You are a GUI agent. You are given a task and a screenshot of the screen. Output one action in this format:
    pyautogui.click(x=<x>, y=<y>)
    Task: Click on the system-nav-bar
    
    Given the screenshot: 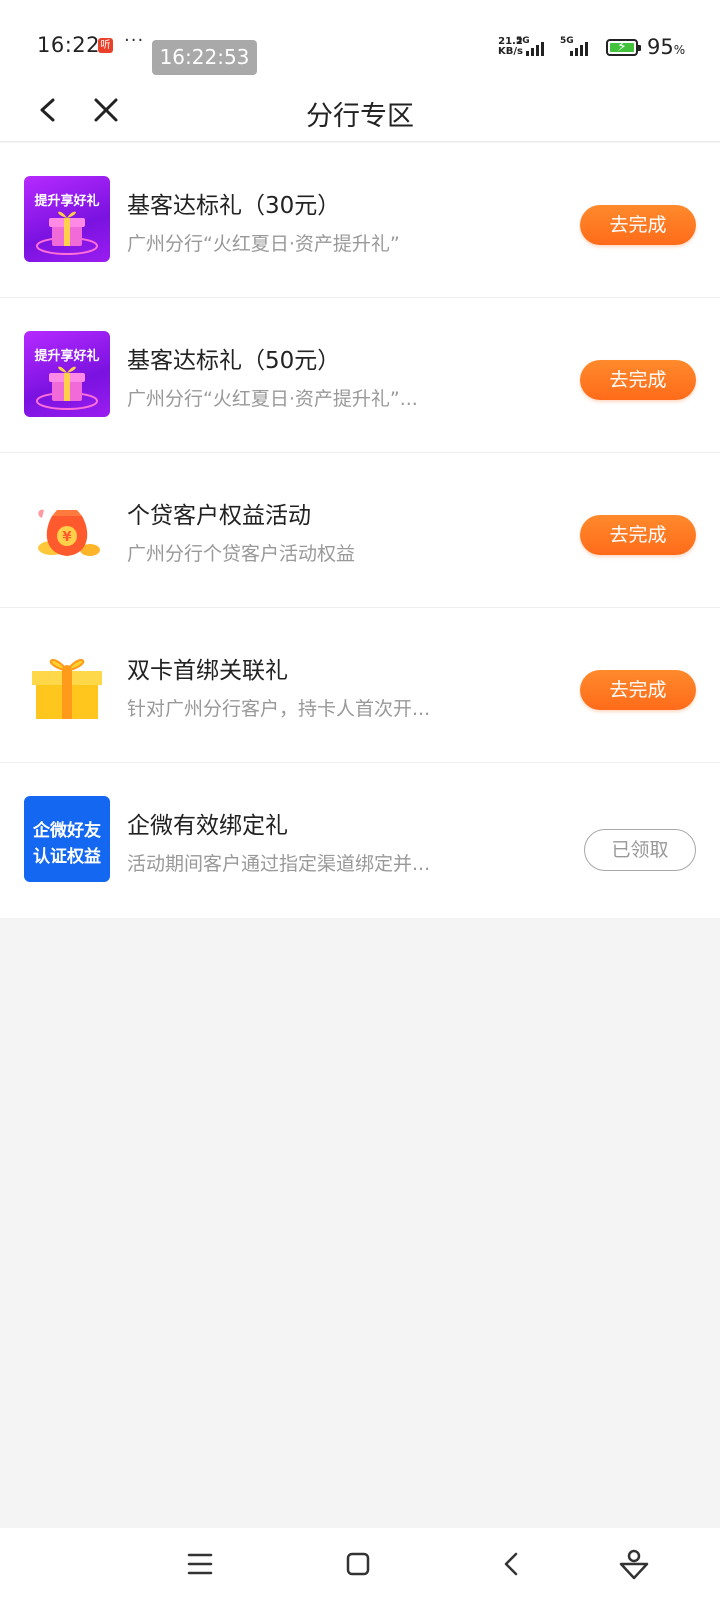 What is the action you would take?
    pyautogui.click(x=360, y=1564)
    